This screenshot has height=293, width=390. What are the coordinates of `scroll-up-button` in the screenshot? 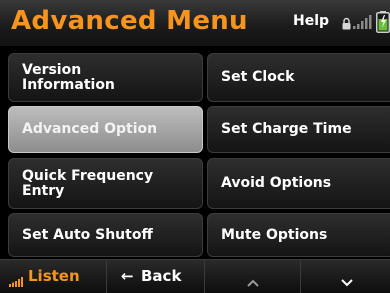 It's located at (252, 276).